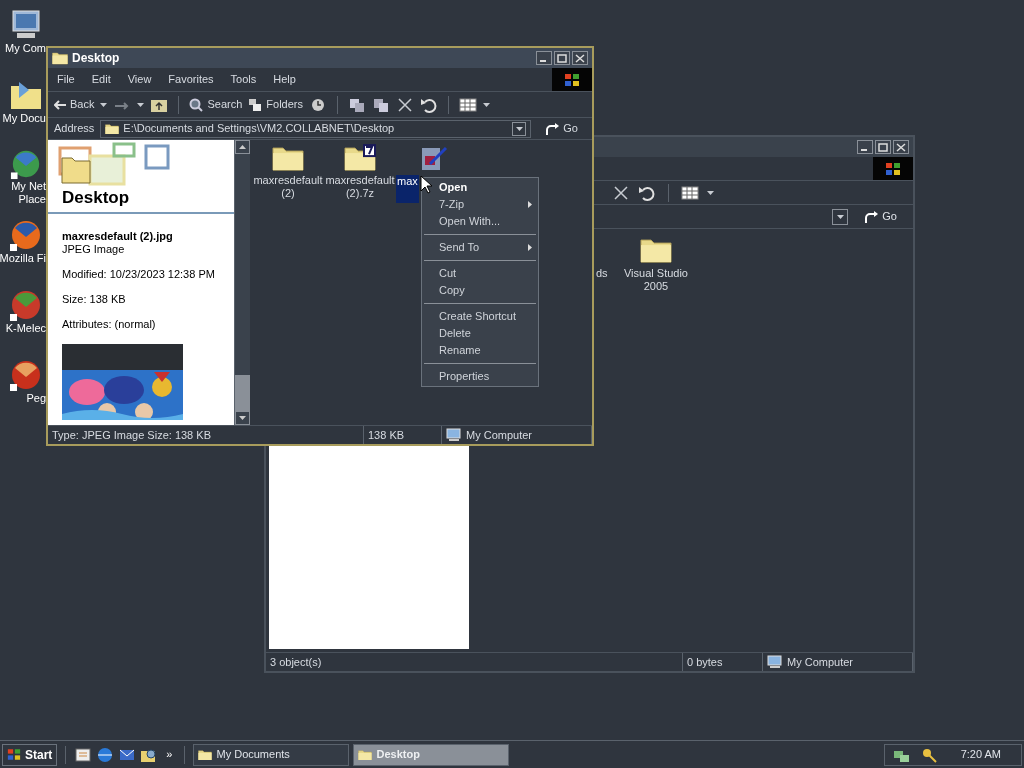 The height and width of the screenshot is (768, 1024). I want to click on menu-item: Favorites, so click(191, 79).